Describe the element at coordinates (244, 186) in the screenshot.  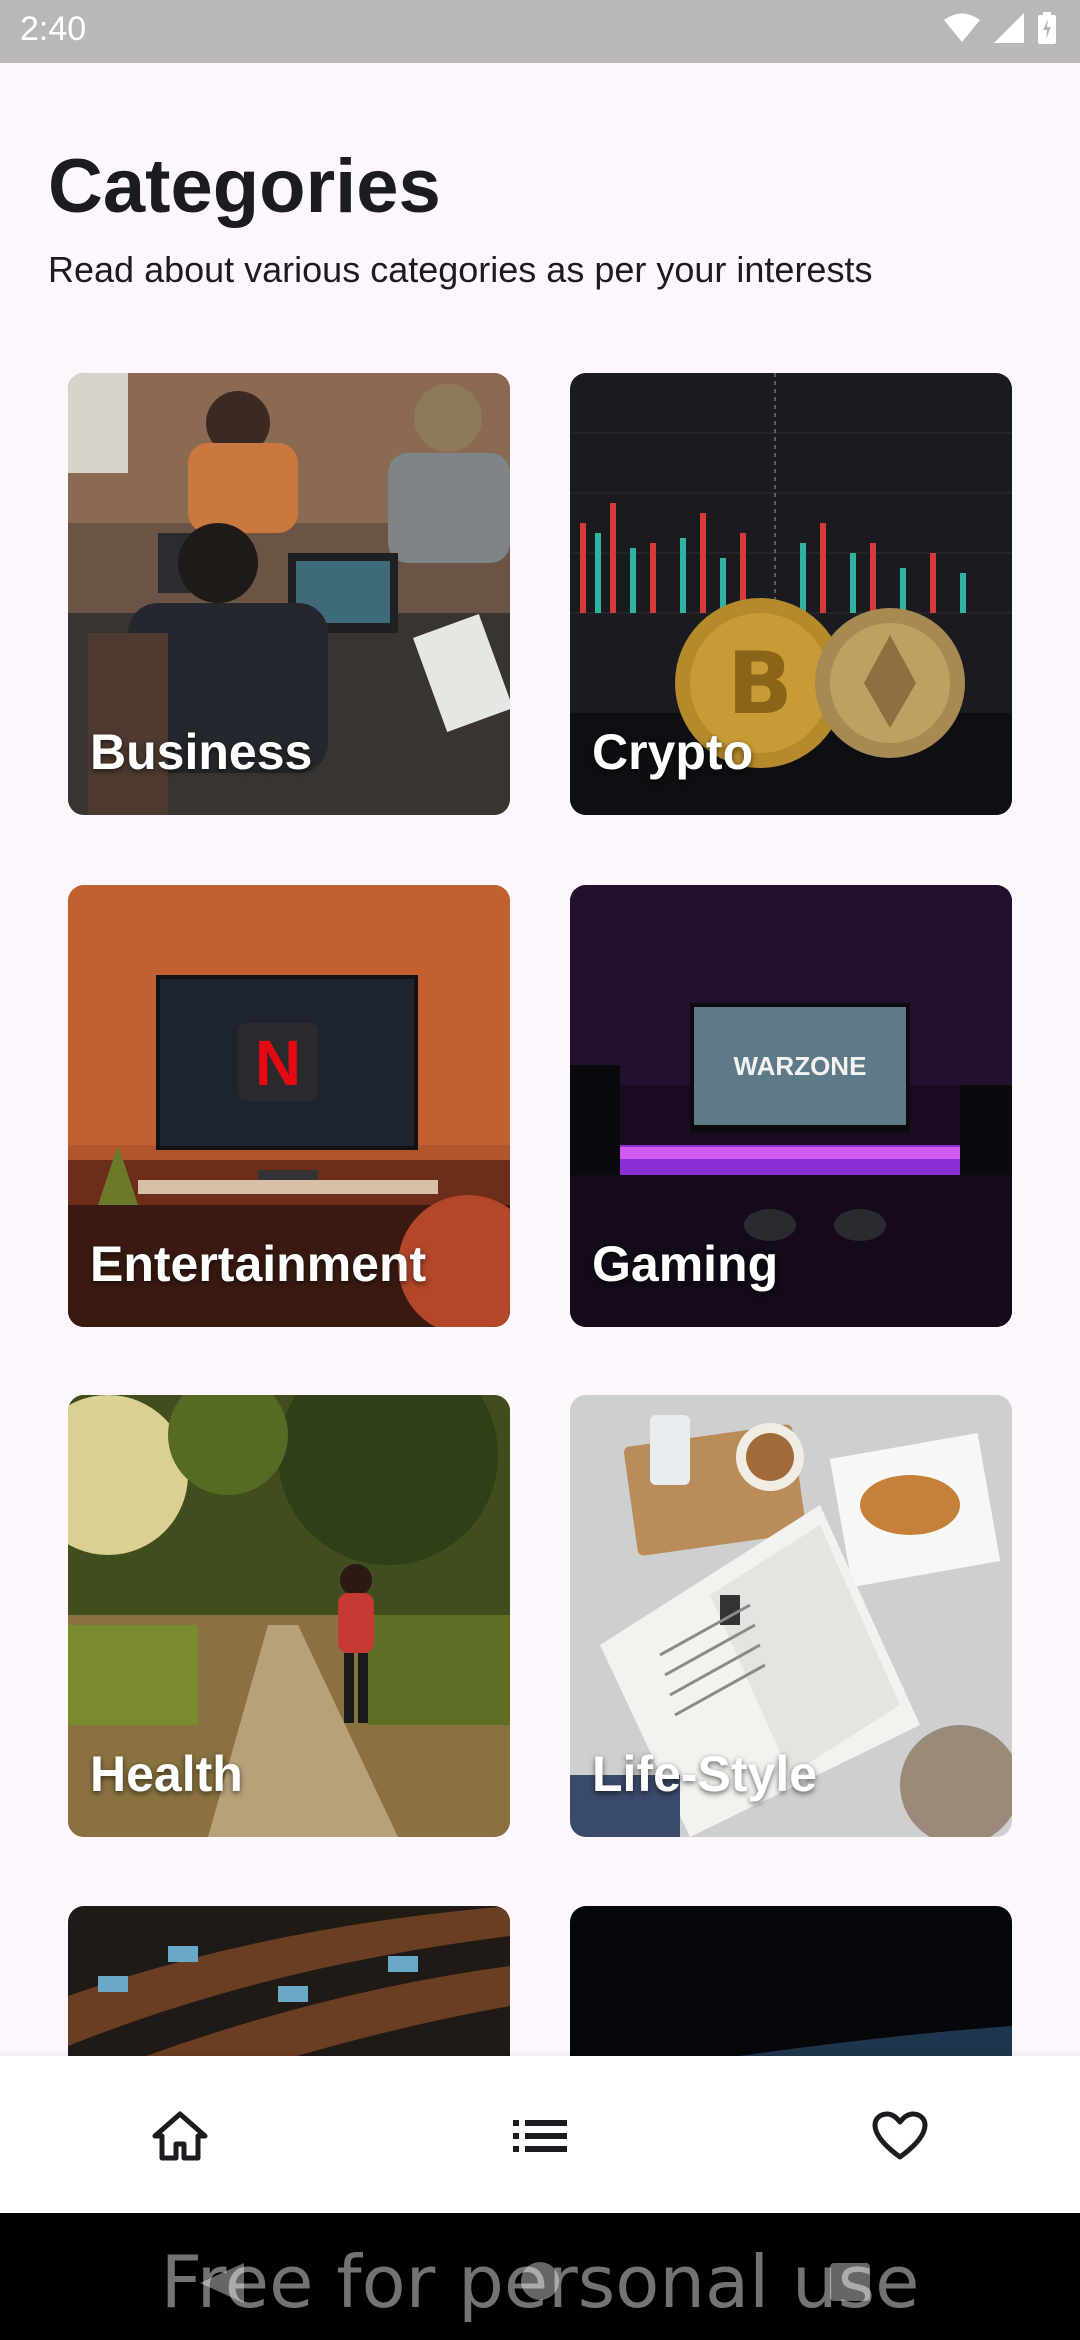
I see `page-title: Categories` at that location.